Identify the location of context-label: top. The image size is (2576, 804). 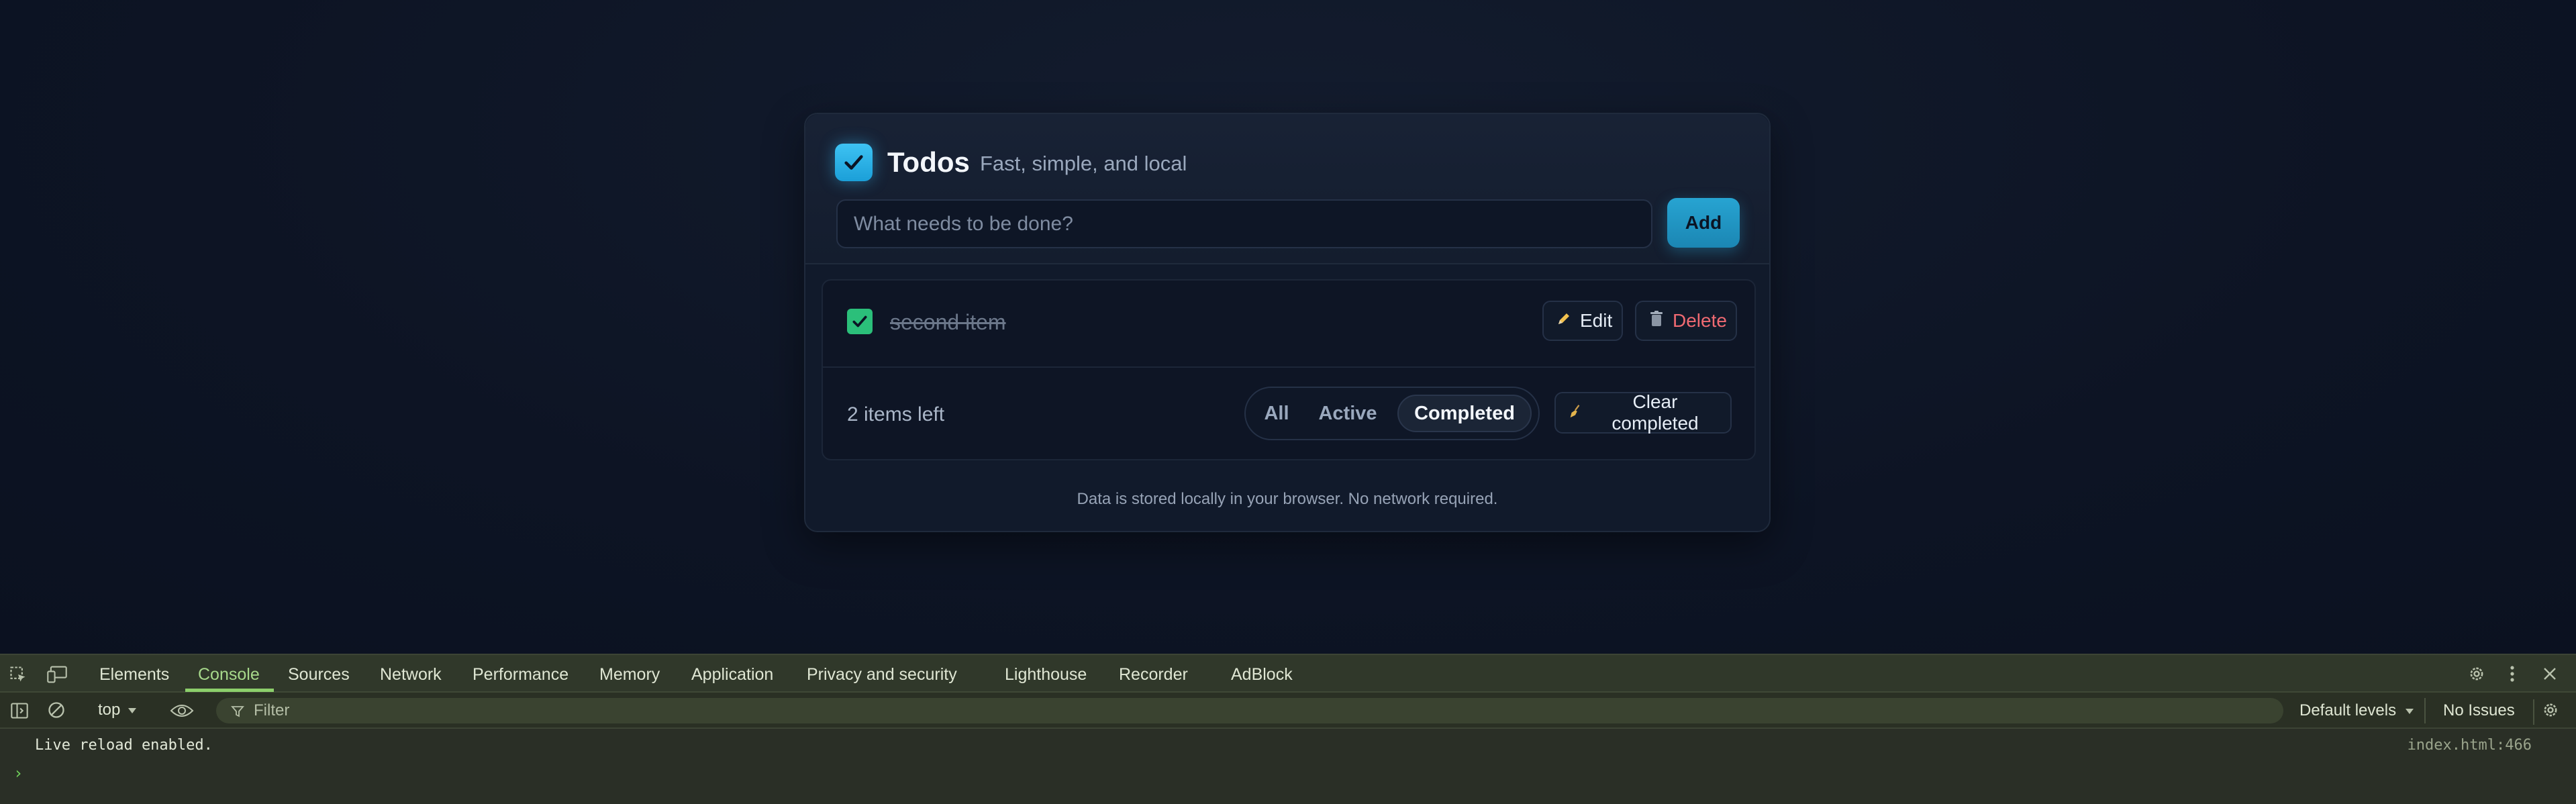
(109, 710).